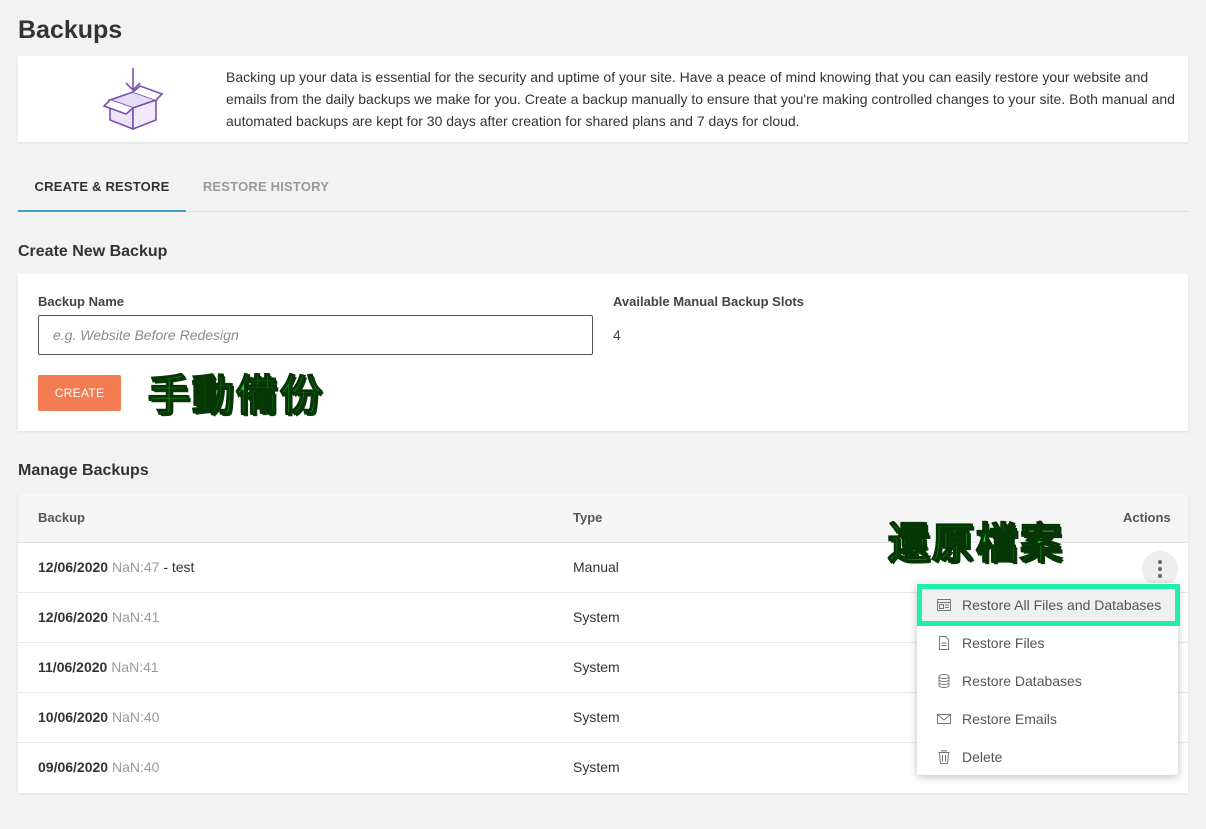  What do you see at coordinates (177, 567) in the screenshot?
I see `backup-suffix: - test` at bounding box center [177, 567].